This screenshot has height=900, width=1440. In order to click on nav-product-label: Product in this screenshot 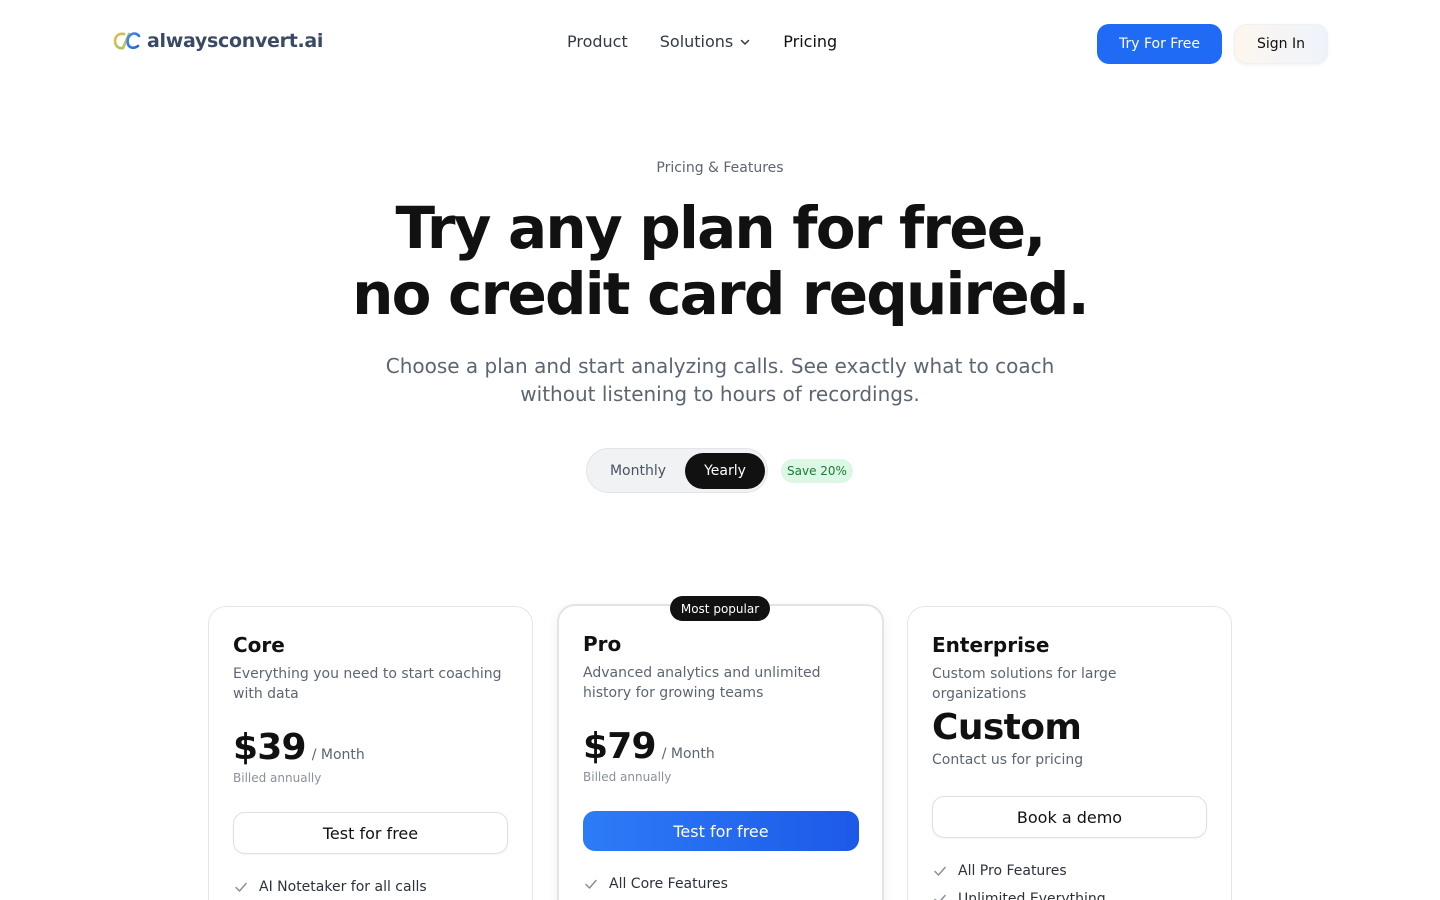, I will do `click(597, 41)`.